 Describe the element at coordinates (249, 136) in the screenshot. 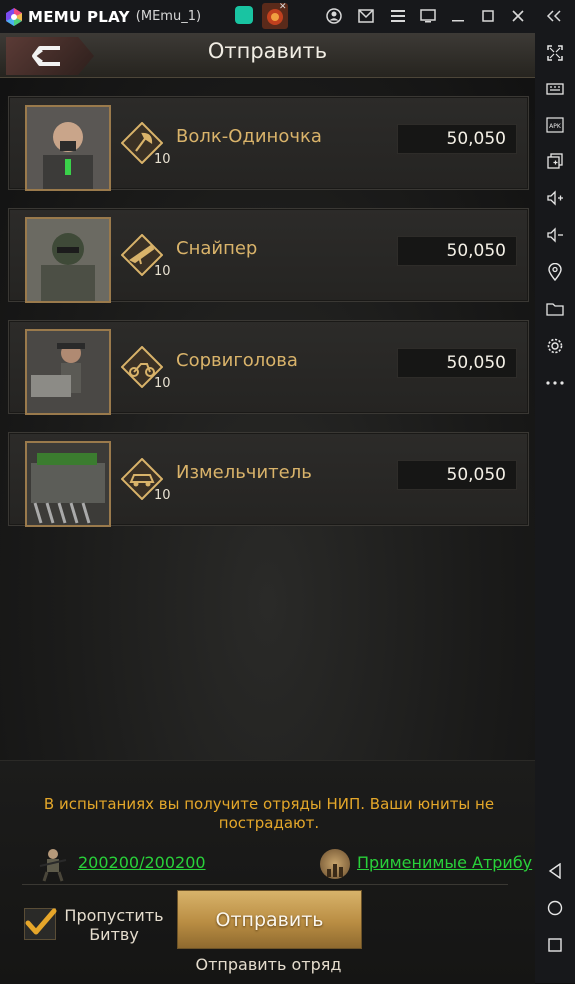

I see `unit-name: Волк-Одиночка` at that location.